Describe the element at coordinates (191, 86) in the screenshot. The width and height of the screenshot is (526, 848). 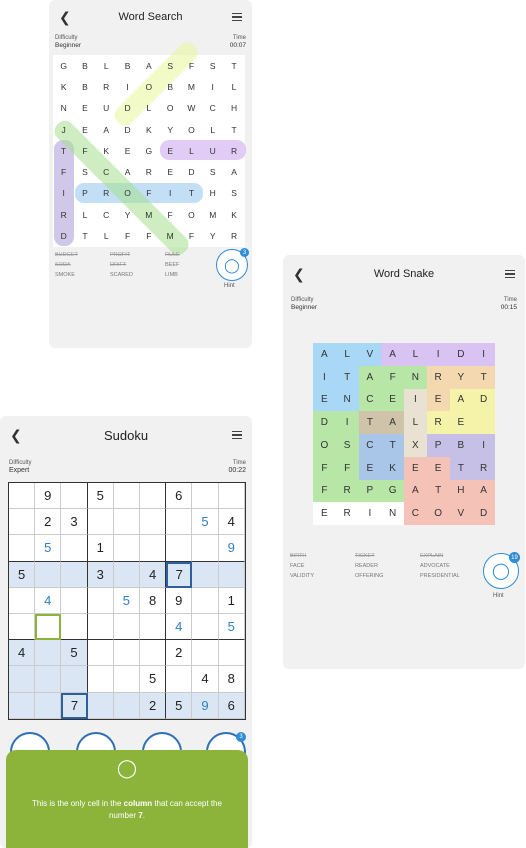
I see `grid-letter: M` at that location.